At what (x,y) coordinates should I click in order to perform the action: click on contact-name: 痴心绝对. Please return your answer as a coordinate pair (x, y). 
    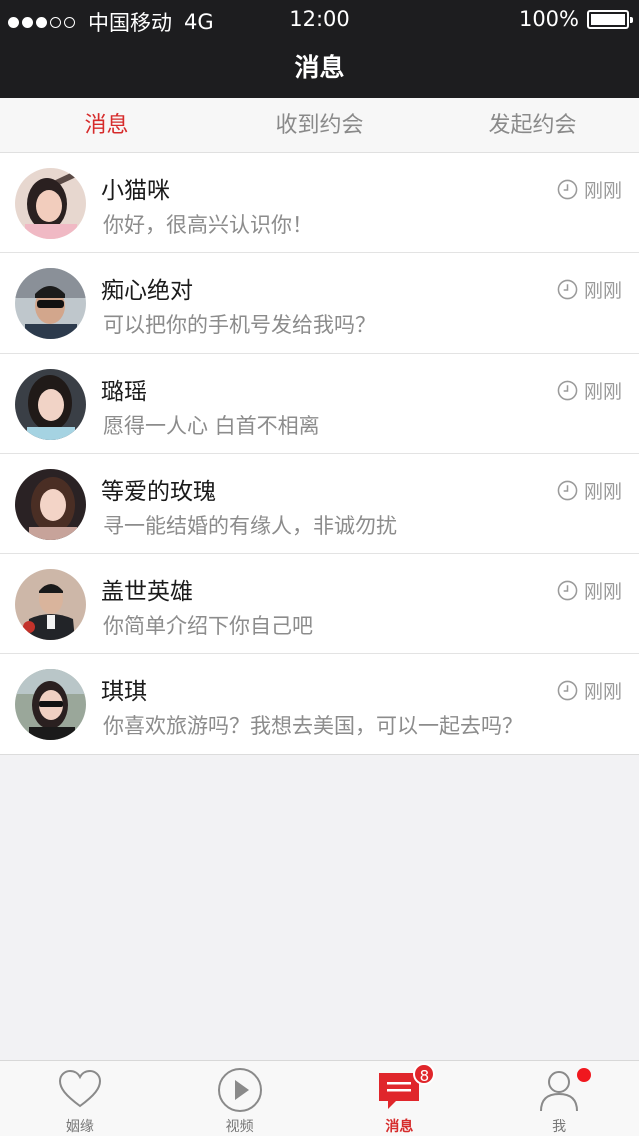
    Looking at the image, I should click on (147, 291).